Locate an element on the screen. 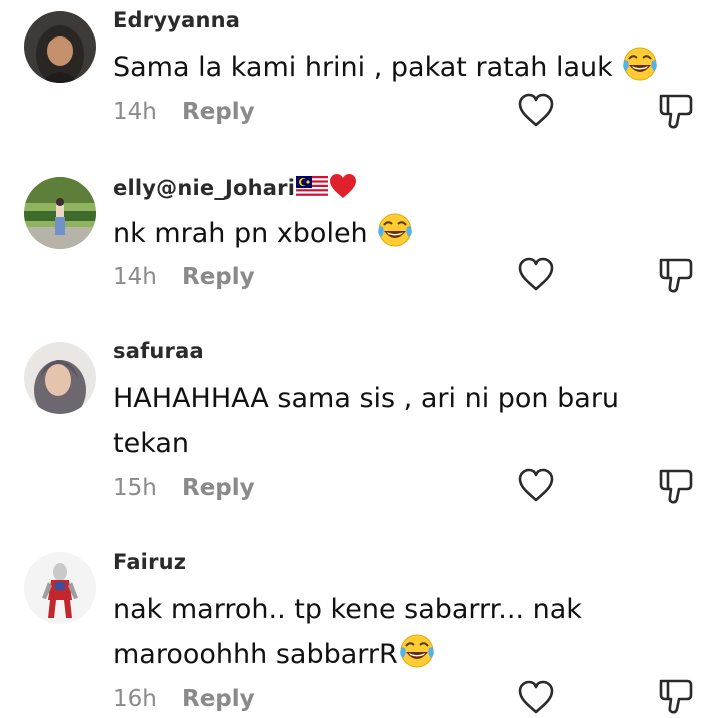 This screenshot has width=720, height=718. comment-text: Sama la kami hrini , pakat ratah lauk is located at coordinates (393, 67).